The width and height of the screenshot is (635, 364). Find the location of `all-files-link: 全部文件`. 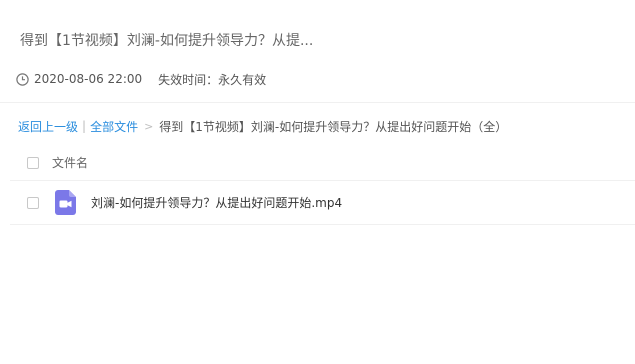

all-files-link: 全部文件 is located at coordinates (114, 126).